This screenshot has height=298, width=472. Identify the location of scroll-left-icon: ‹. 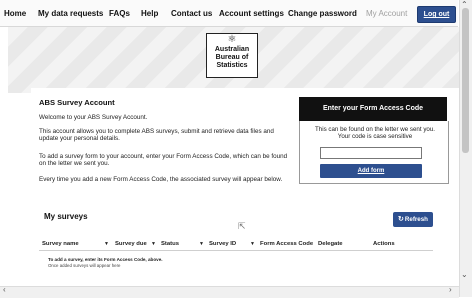
(4, 289).